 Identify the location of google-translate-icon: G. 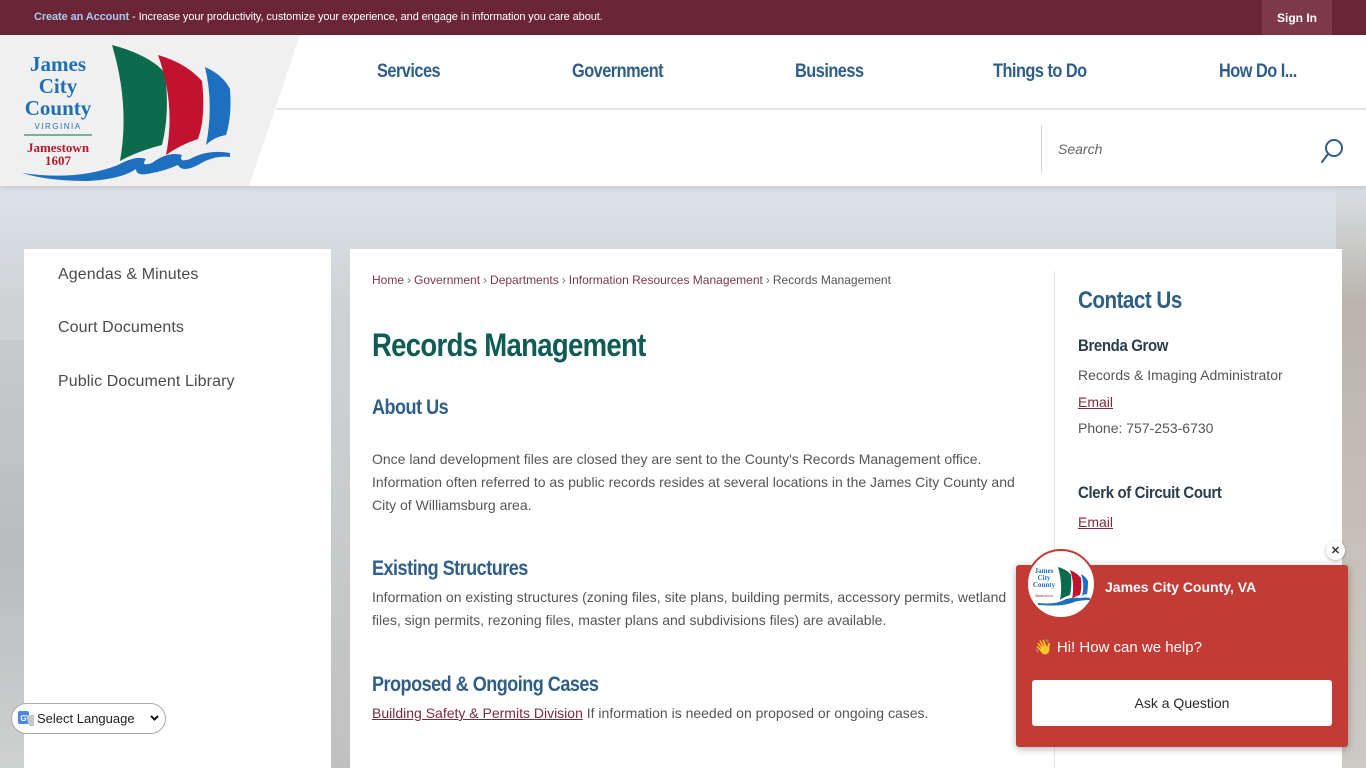
(26, 718).